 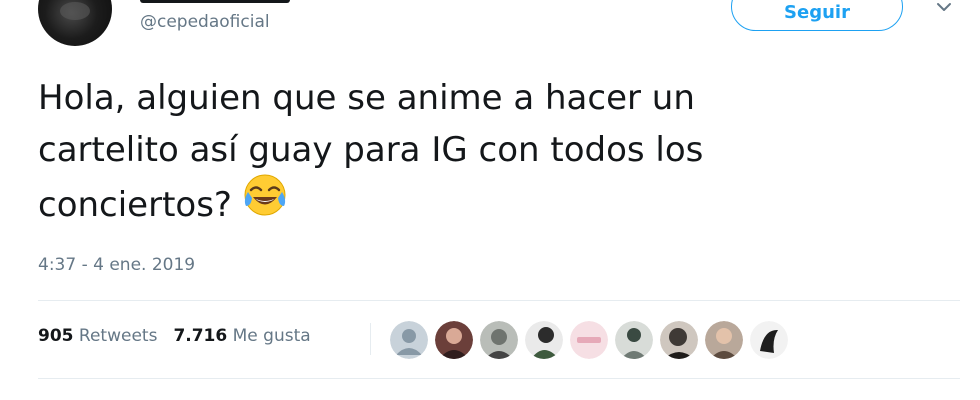 What do you see at coordinates (118, 336) in the screenshot?
I see `retweets-label: Retweets` at bounding box center [118, 336].